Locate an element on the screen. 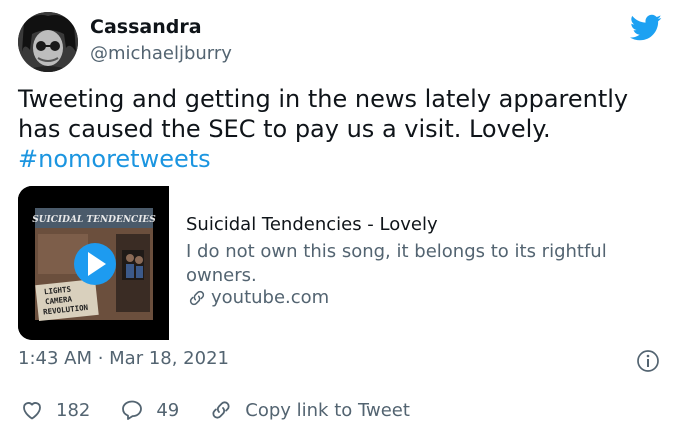 This screenshot has height=435, width=680. tweet-actions: 182 49 Copy link to Tweet is located at coordinates (230, 410).